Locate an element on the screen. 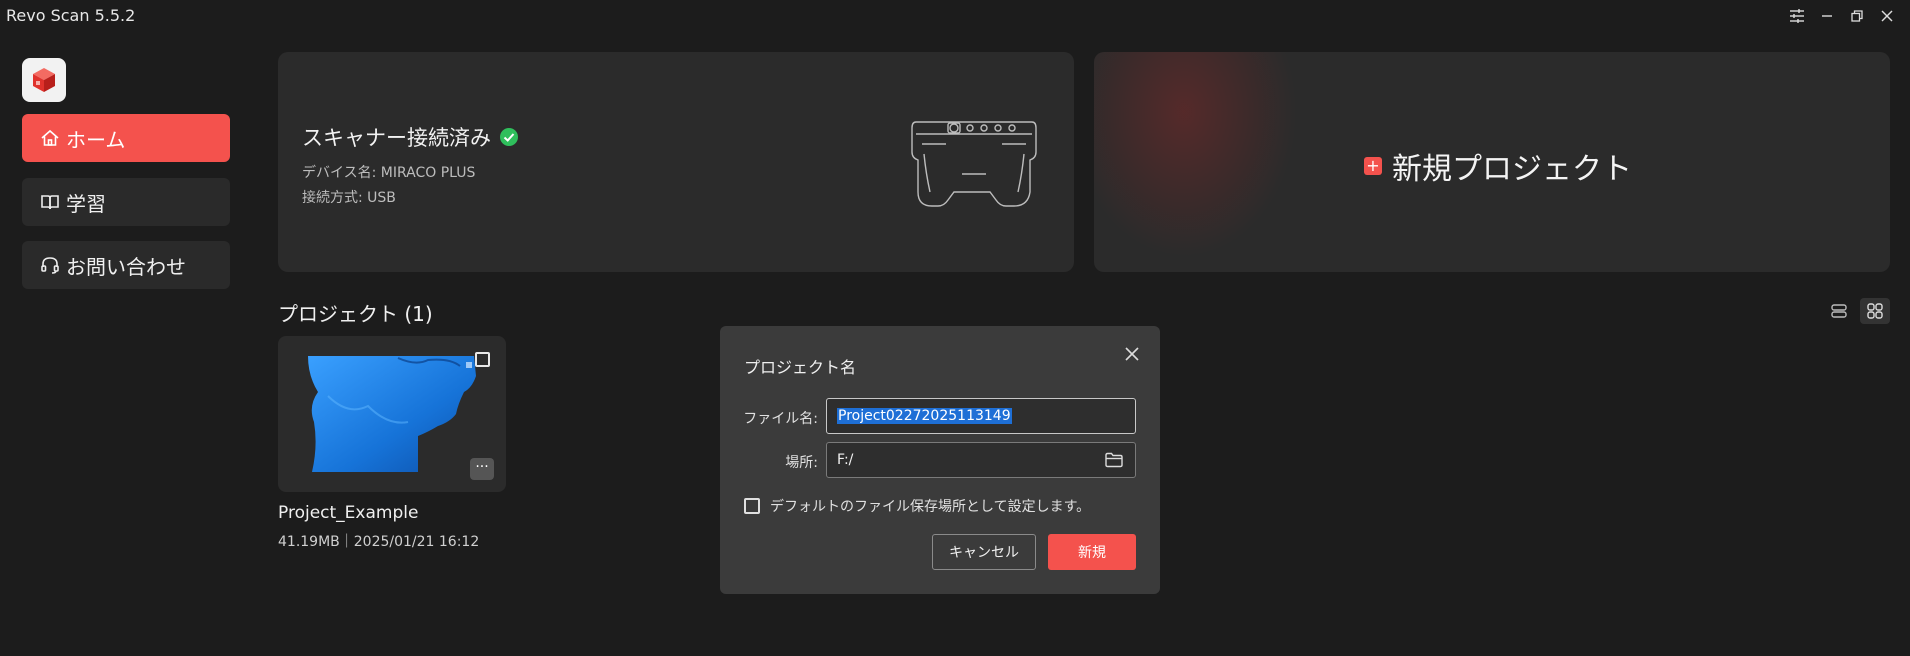 This screenshot has height=656, width=1910. check-circle-icon is located at coordinates (509, 137).